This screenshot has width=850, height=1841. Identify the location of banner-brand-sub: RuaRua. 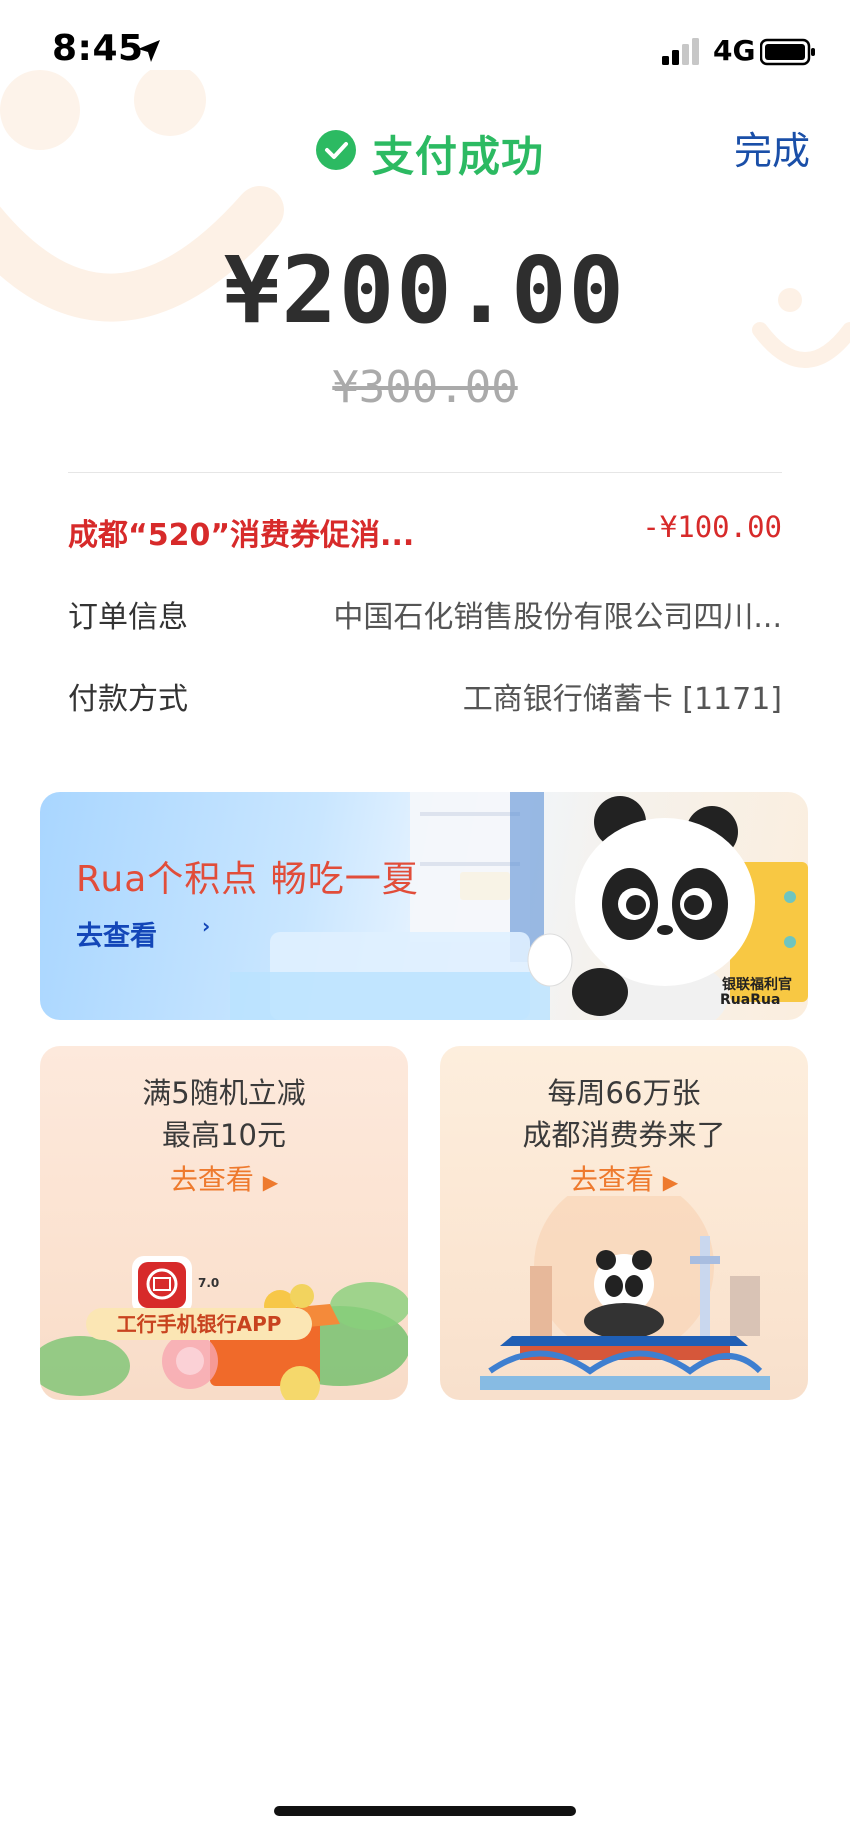
(750, 1000).